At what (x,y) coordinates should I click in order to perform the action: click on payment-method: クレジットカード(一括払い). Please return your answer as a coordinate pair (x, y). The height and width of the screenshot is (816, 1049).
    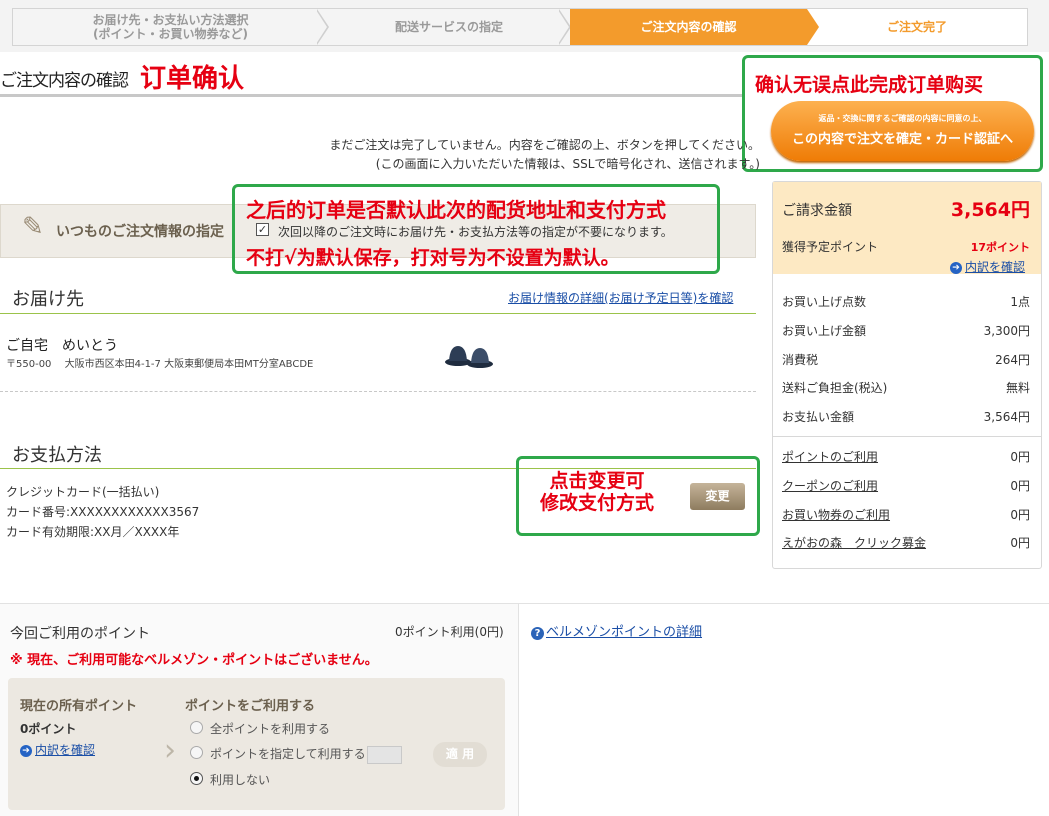
    Looking at the image, I should click on (83, 492).